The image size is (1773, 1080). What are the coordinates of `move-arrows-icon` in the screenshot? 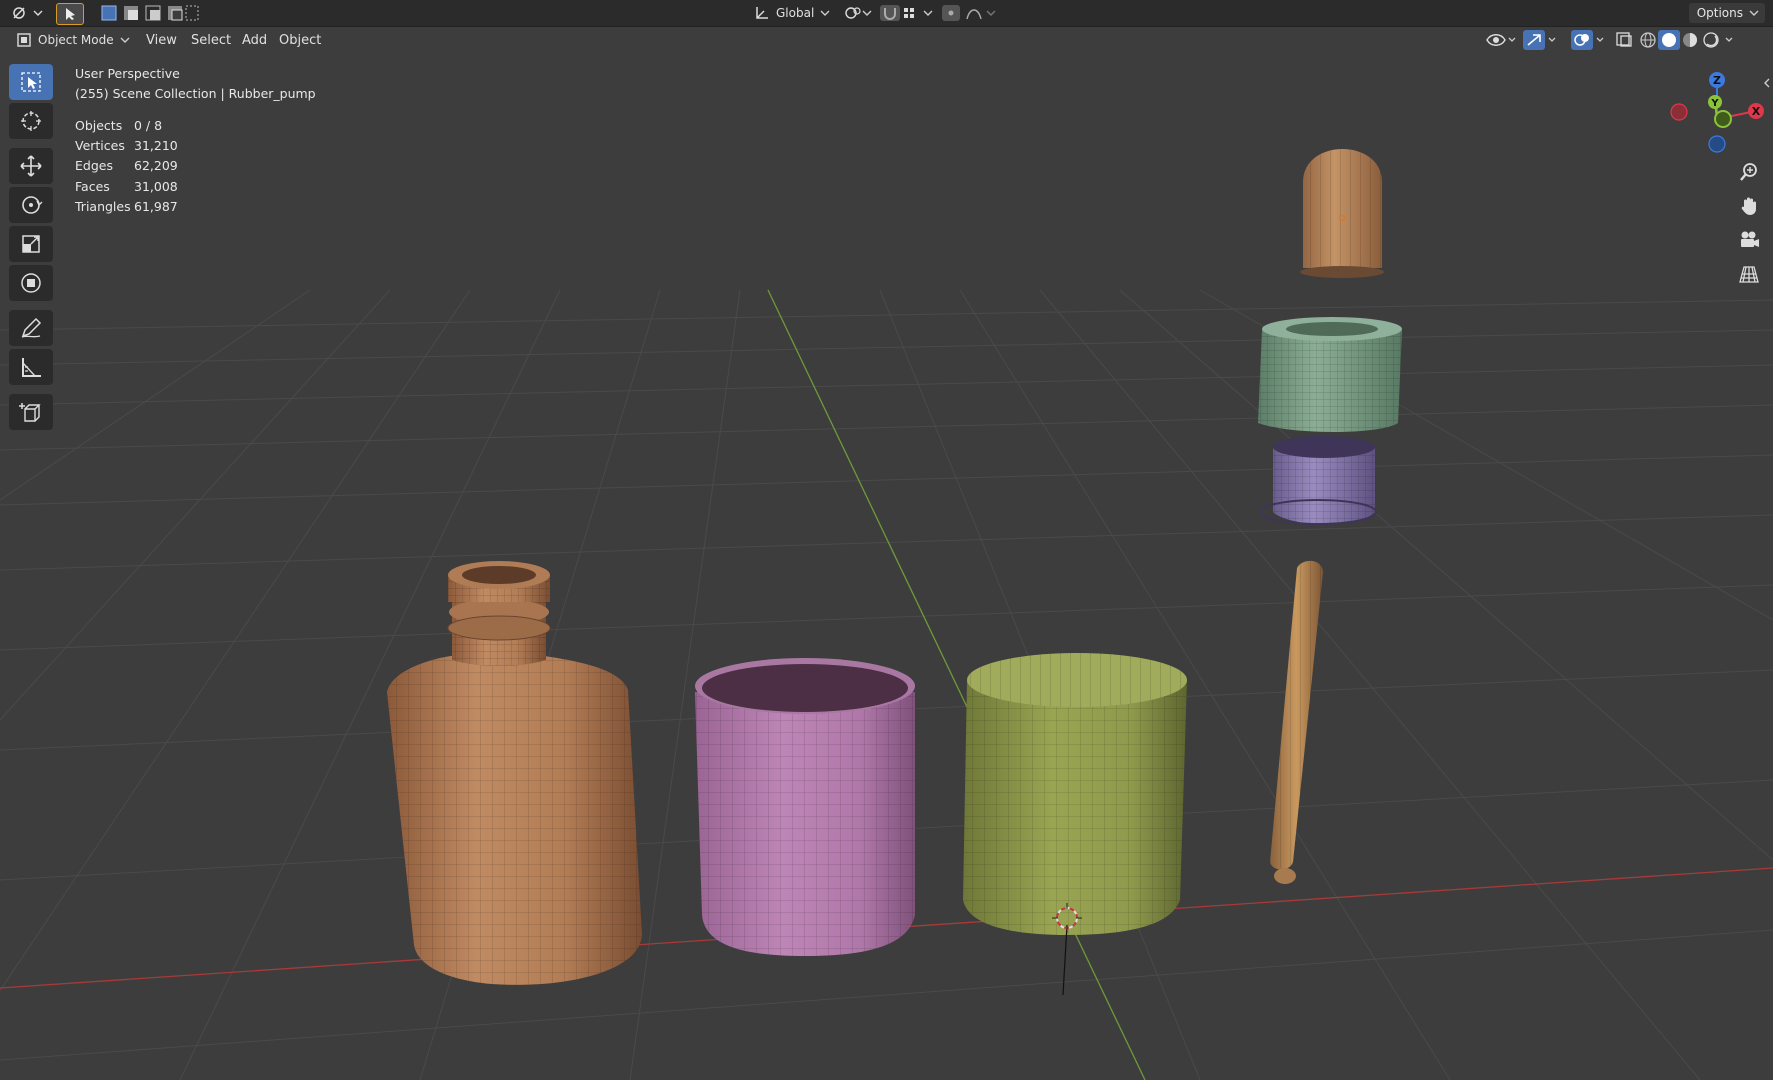 It's located at (31, 166).